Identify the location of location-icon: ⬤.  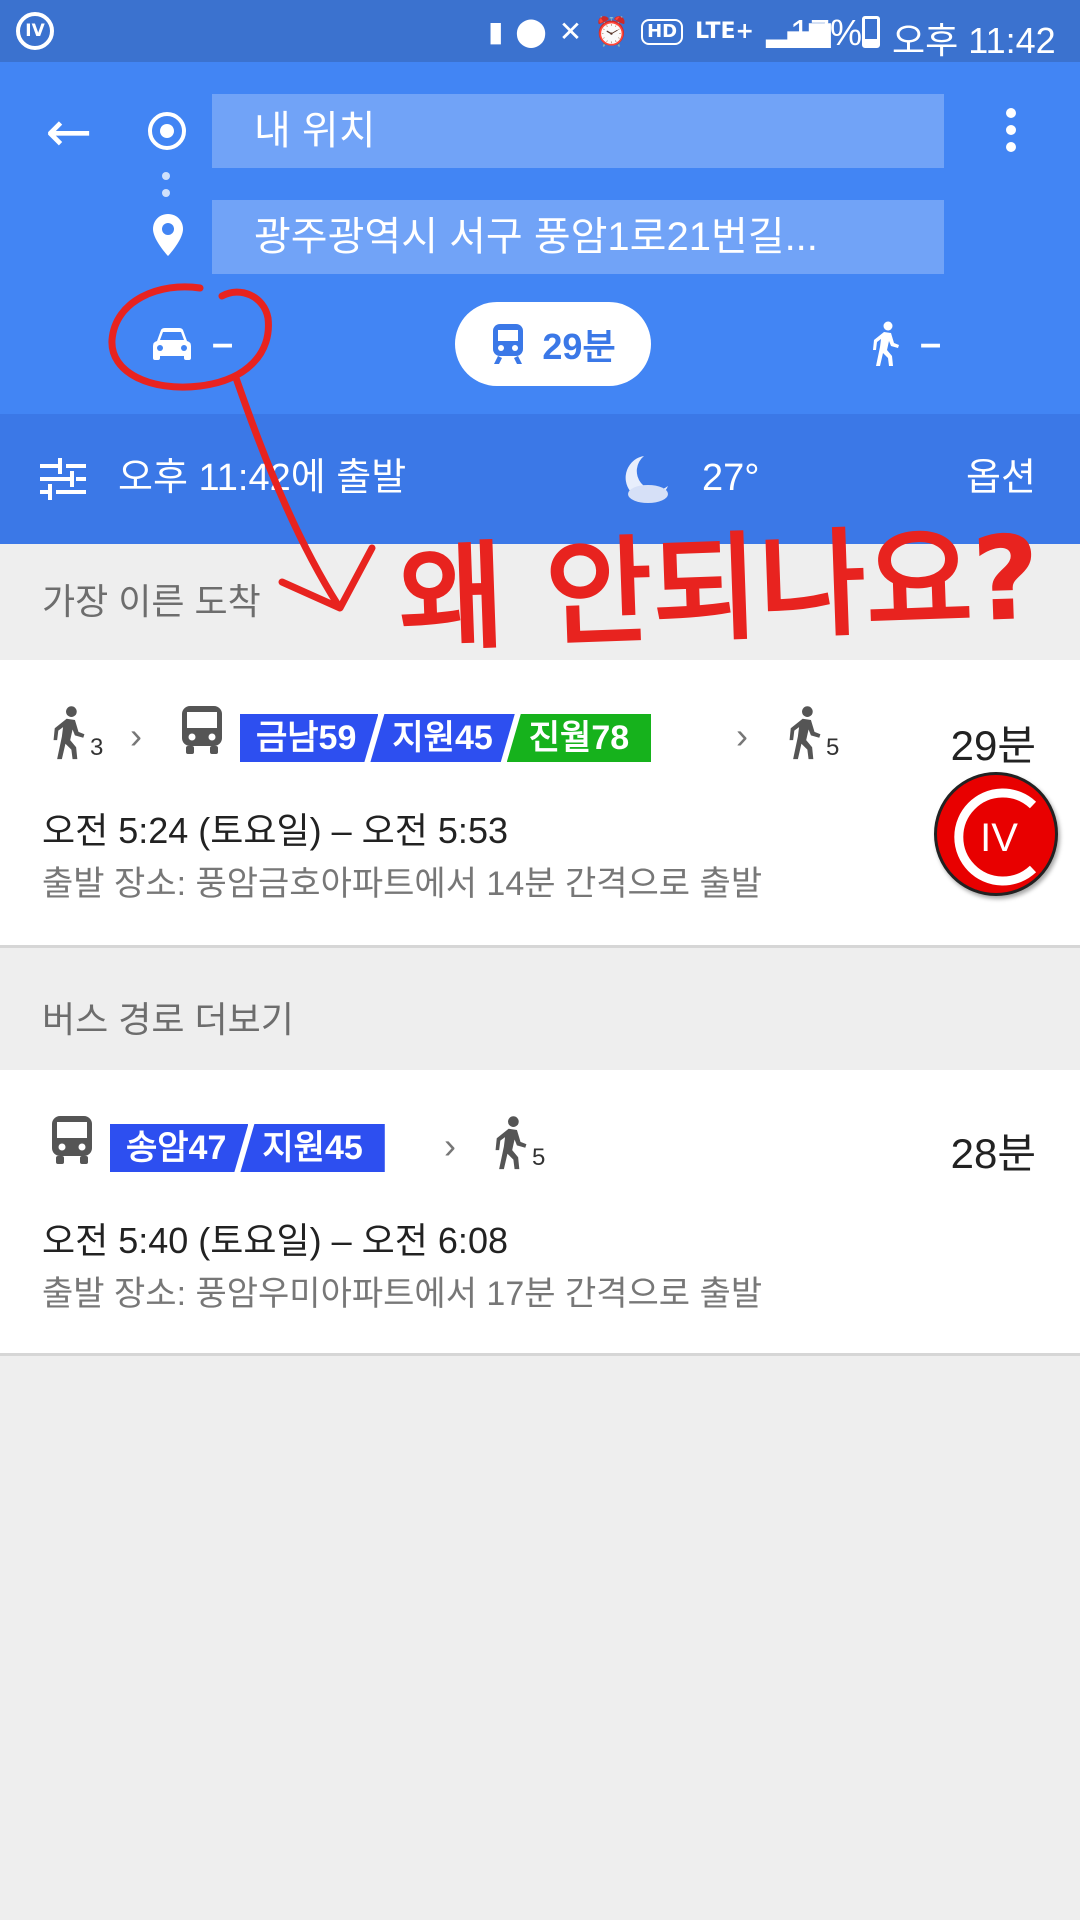
(531, 31).